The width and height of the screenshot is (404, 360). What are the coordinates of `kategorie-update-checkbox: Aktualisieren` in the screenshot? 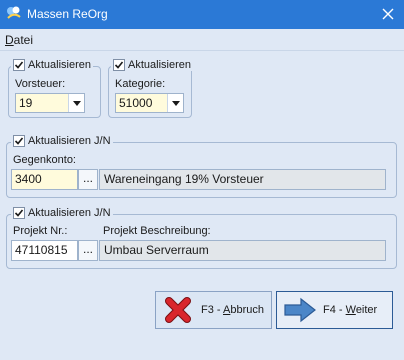 It's located at (152, 65).